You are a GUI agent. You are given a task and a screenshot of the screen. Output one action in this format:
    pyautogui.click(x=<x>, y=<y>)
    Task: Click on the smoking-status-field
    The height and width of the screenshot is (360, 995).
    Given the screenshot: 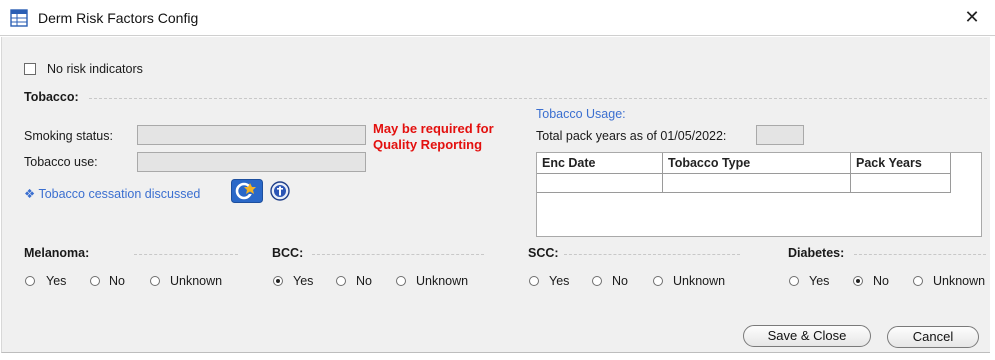 What is the action you would take?
    pyautogui.click(x=251, y=135)
    